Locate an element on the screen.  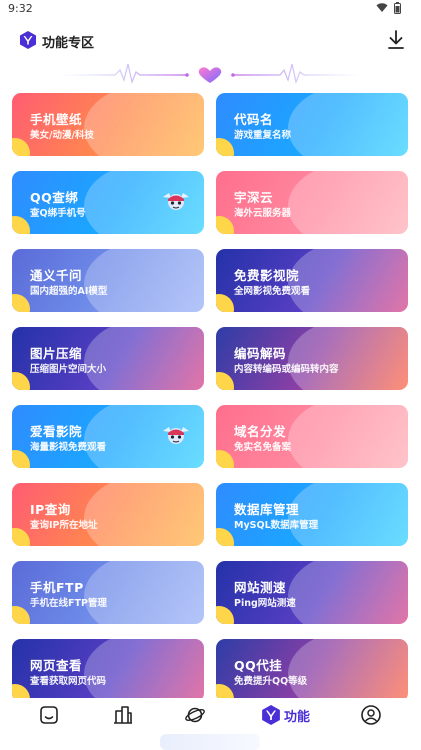
card-subtitle: 免实名免备案 is located at coordinates (263, 447).